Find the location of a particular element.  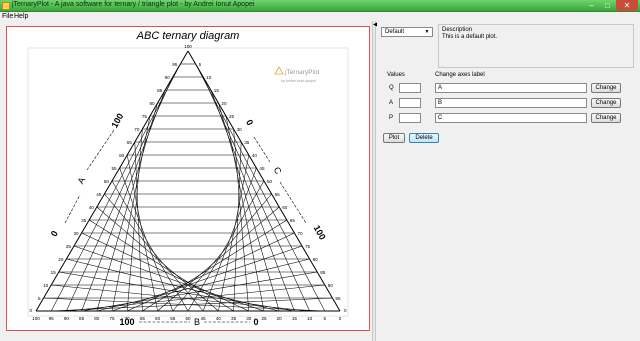

value-q-input is located at coordinates (410, 88).